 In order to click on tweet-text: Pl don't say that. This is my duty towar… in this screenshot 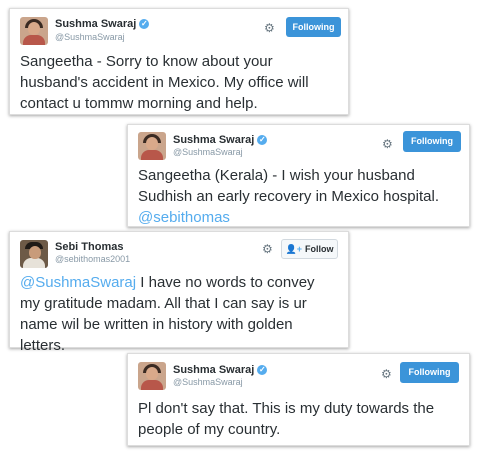, I will do `click(286, 419)`.